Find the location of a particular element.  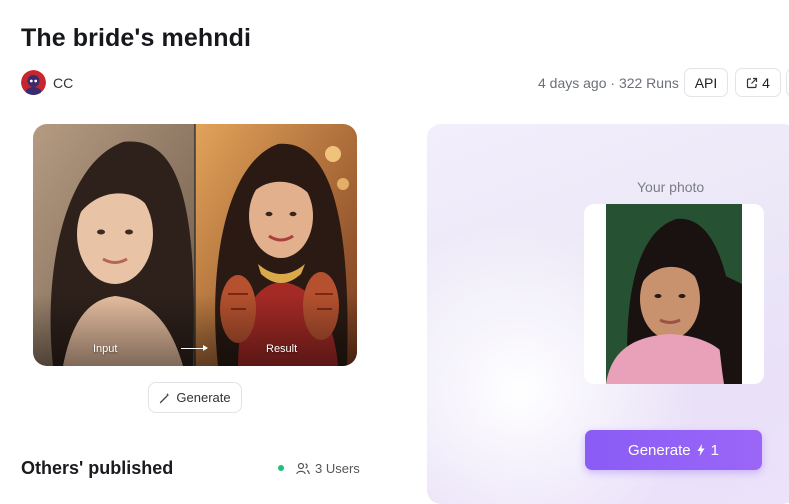

users-count: 3 Users is located at coordinates (328, 468).